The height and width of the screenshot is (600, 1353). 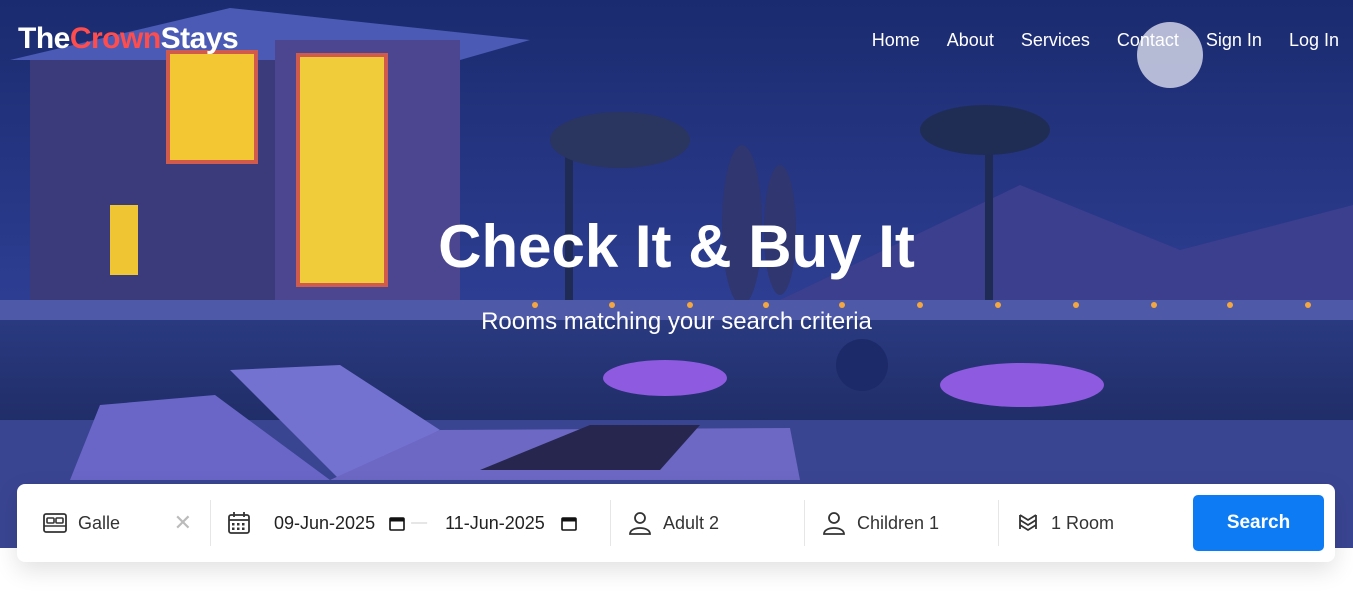 I want to click on children-field: Children 1, so click(x=902, y=523).